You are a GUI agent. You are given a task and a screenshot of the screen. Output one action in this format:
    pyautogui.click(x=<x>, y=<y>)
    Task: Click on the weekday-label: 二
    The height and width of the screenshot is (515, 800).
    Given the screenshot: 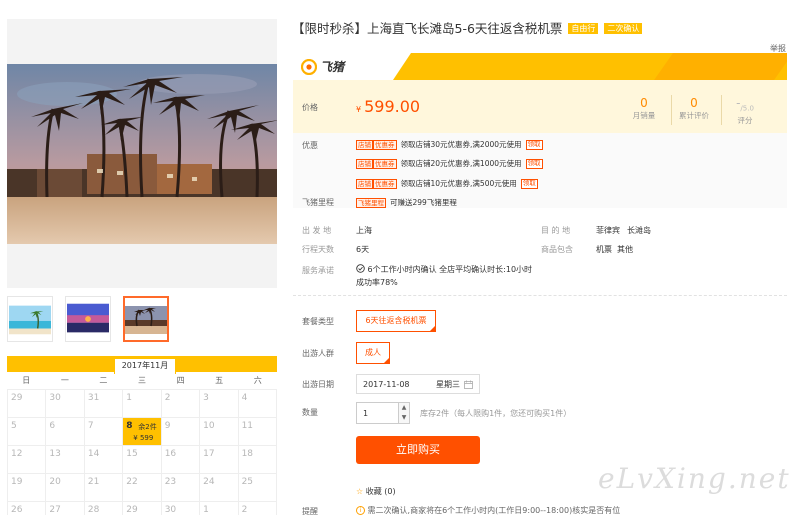 What is the action you would take?
    pyautogui.click(x=103, y=380)
    